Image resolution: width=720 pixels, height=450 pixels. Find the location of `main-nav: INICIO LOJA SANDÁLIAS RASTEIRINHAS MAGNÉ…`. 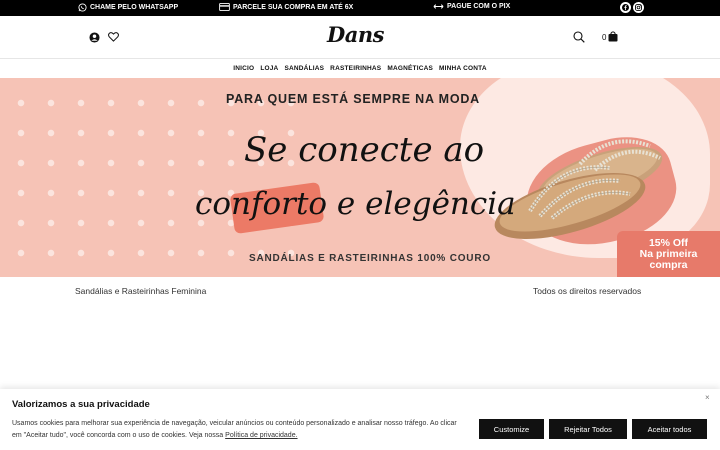

main-nav: INICIO LOJA SANDÁLIAS RASTEIRINHAS MAGNÉ… is located at coordinates (360, 68).